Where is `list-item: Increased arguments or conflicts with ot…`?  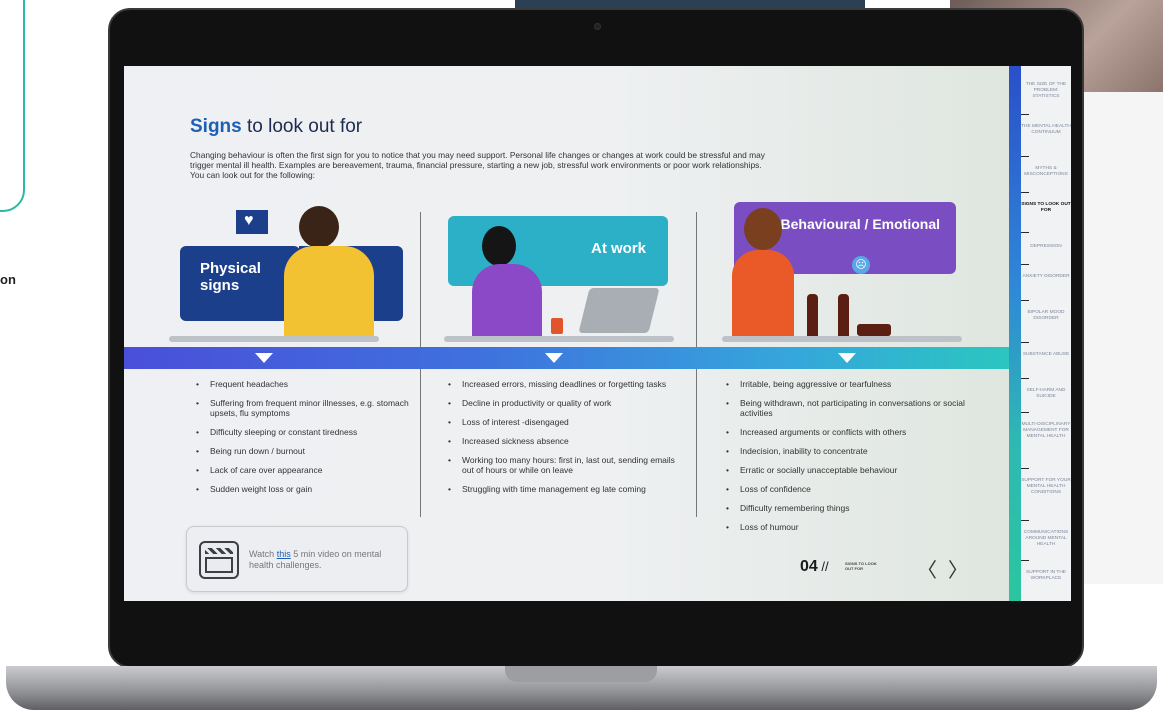 list-item: Increased arguments or conflicts with ot… is located at coordinates (846, 432).